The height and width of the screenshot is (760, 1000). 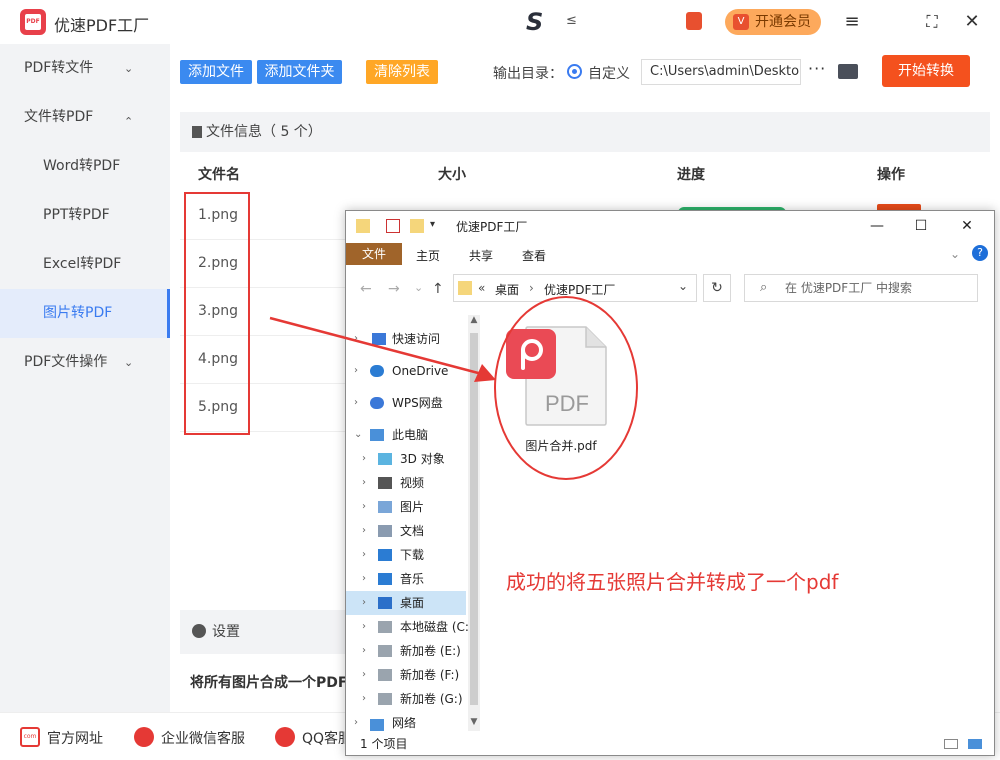 I want to click on sidebar-item-label: Word转PDF, so click(x=82, y=166).